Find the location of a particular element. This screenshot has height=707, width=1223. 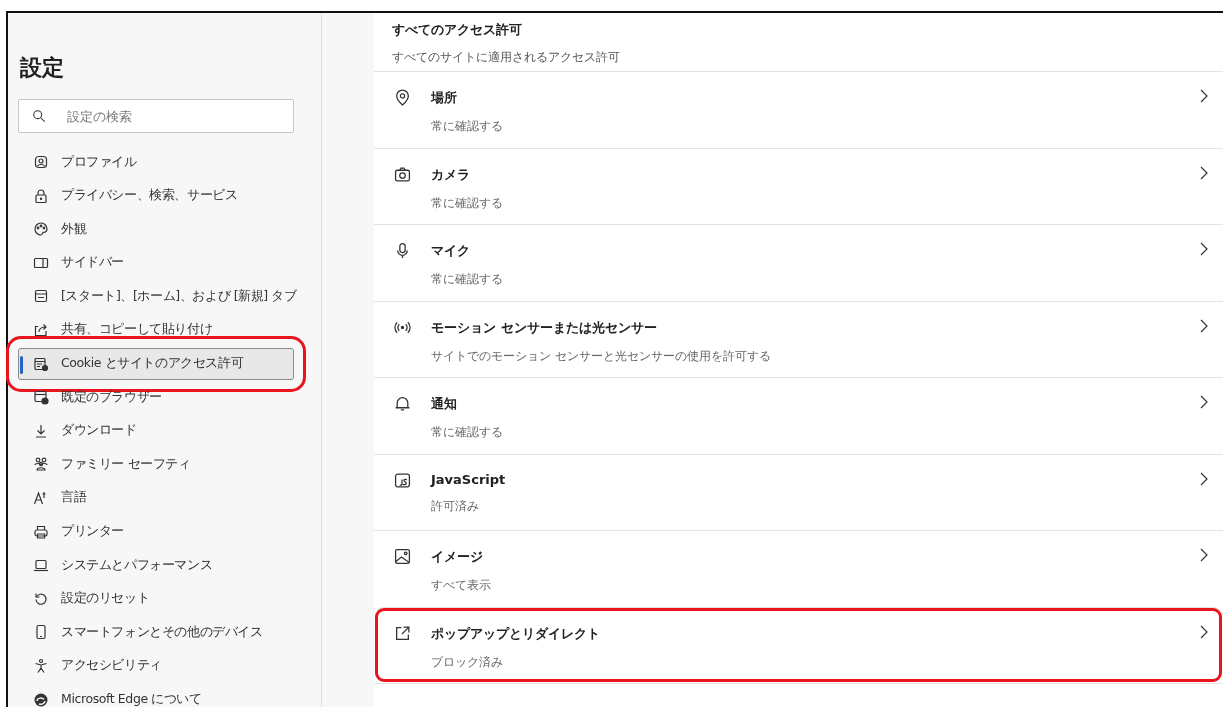

sidebar-item: プリンター is located at coordinates (156, 531).